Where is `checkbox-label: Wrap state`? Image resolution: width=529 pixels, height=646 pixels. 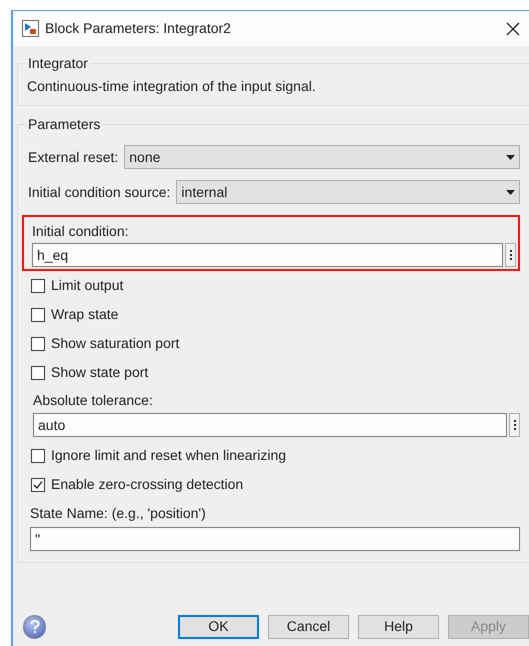 checkbox-label: Wrap state is located at coordinates (84, 314).